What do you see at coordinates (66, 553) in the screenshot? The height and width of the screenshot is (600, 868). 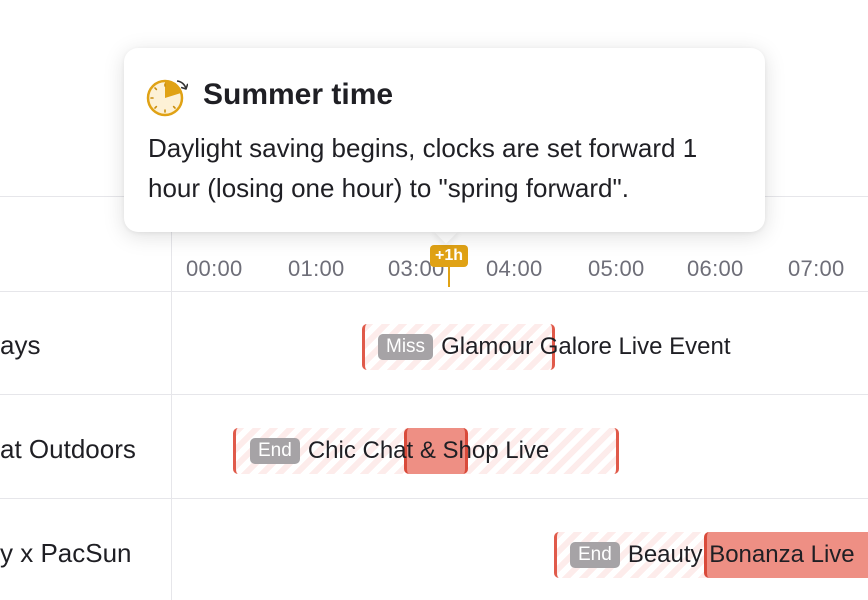 I see `row-label: y x PacSun` at bounding box center [66, 553].